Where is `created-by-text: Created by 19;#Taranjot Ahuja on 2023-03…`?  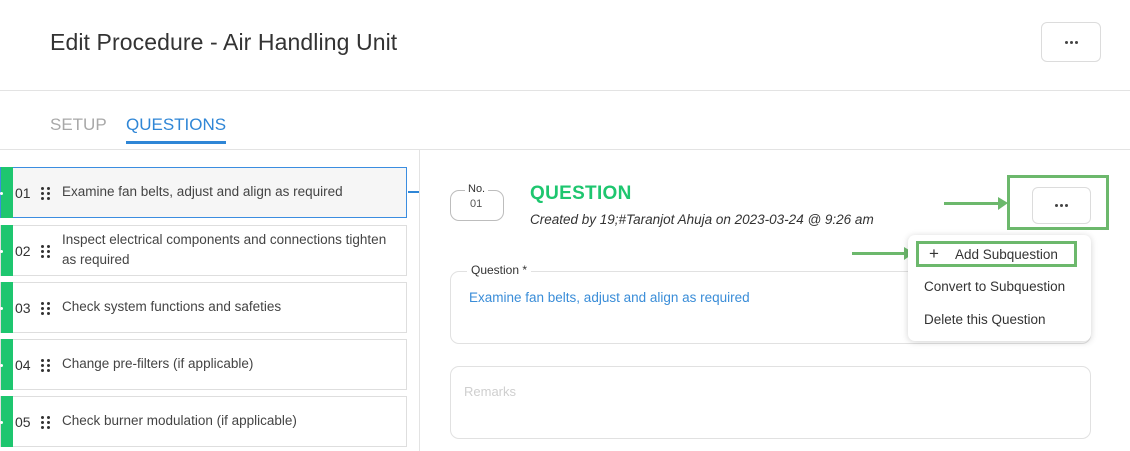 created-by-text: Created by 19;#Taranjot Ahuja on 2023-03… is located at coordinates (702, 219).